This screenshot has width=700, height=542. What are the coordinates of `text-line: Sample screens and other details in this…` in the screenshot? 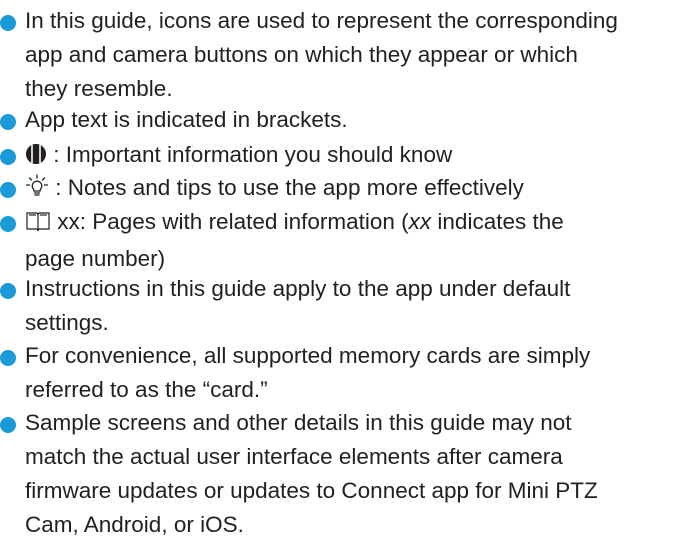 It's located at (298, 422).